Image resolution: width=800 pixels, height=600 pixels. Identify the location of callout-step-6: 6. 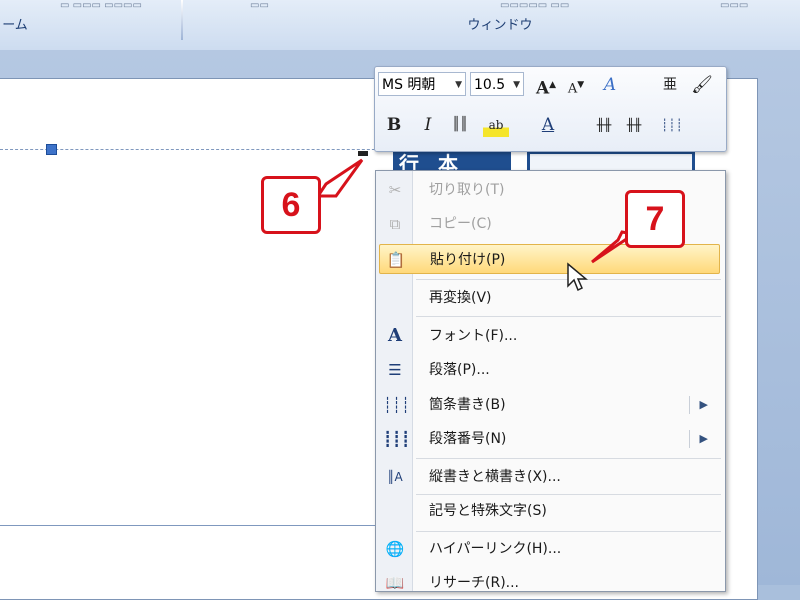
(291, 205).